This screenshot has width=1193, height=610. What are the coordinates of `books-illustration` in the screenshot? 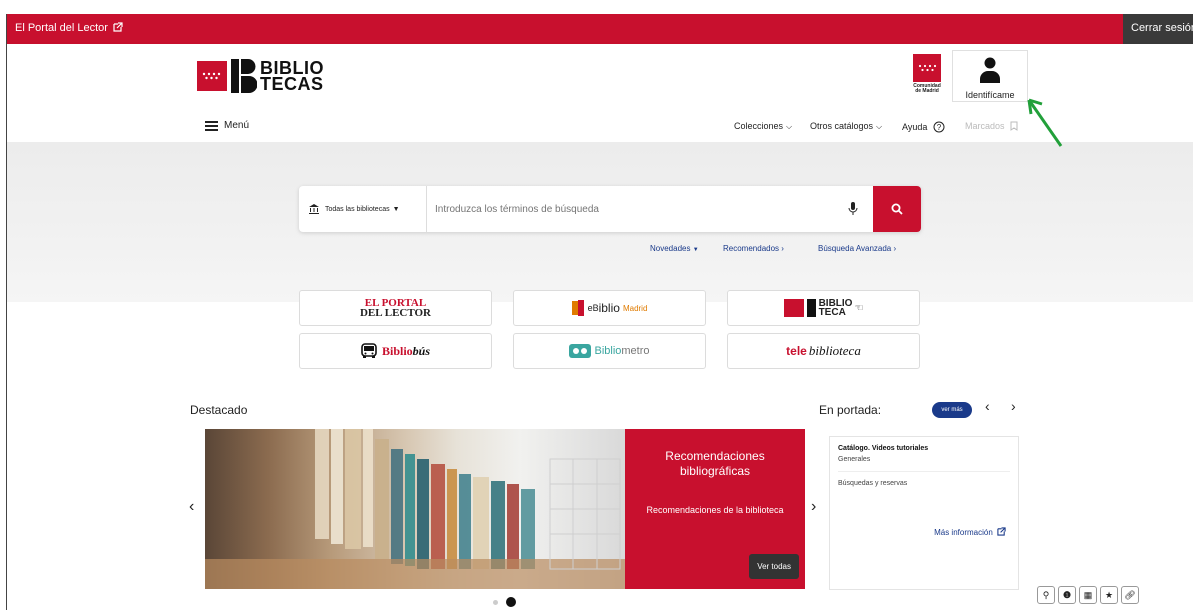 It's located at (415, 509).